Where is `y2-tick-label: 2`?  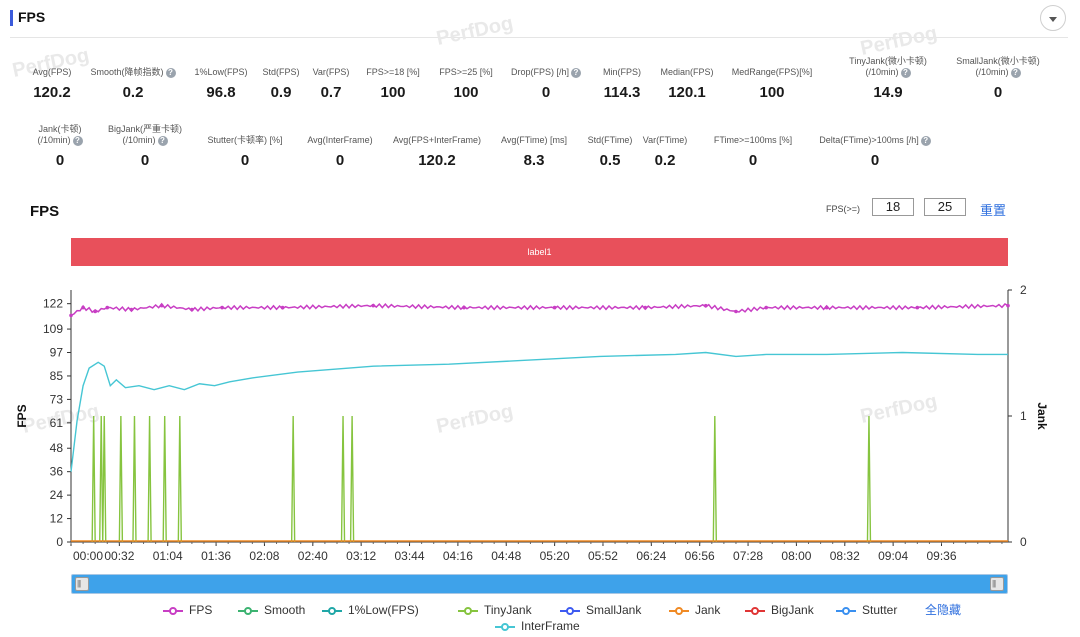
y2-tick-label: 2 is located at coordinates (1023, 290).